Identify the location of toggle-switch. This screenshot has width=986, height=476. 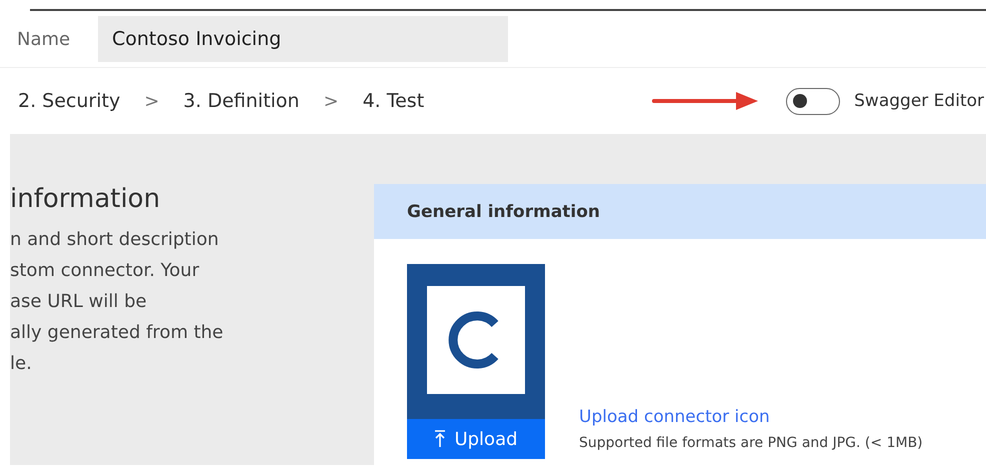
(813, 101).